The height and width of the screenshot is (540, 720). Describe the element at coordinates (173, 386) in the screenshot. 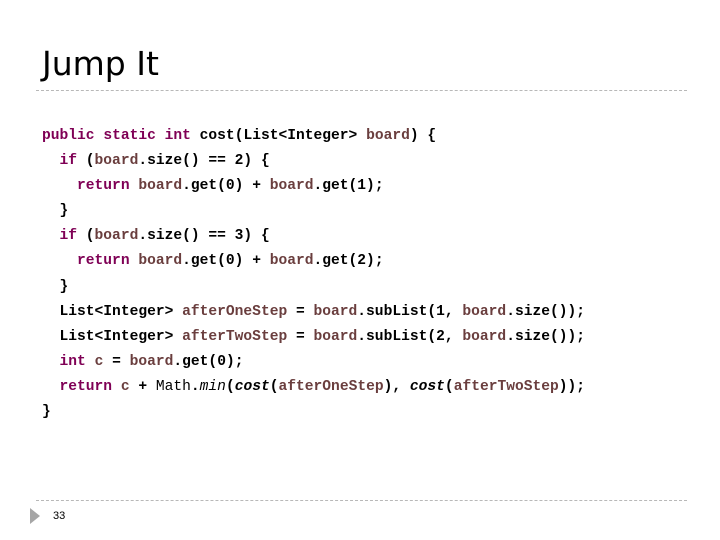

I see `code-token-static-class: Math` at that location.